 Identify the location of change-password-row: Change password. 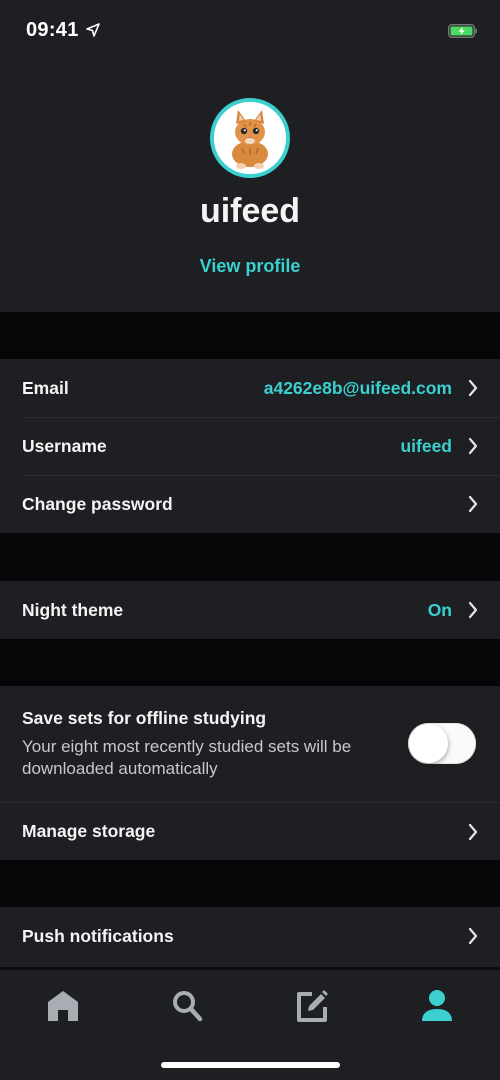
(250, 504).